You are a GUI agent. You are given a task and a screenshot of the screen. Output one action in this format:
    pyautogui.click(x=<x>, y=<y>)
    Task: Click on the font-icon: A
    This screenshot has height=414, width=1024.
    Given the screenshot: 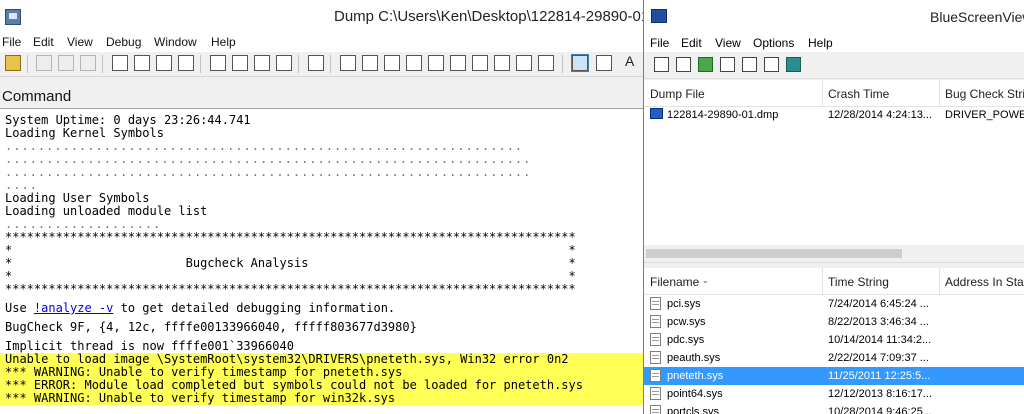 What is the action you would take?
    pyautogui.click(x=629, y=61)
    